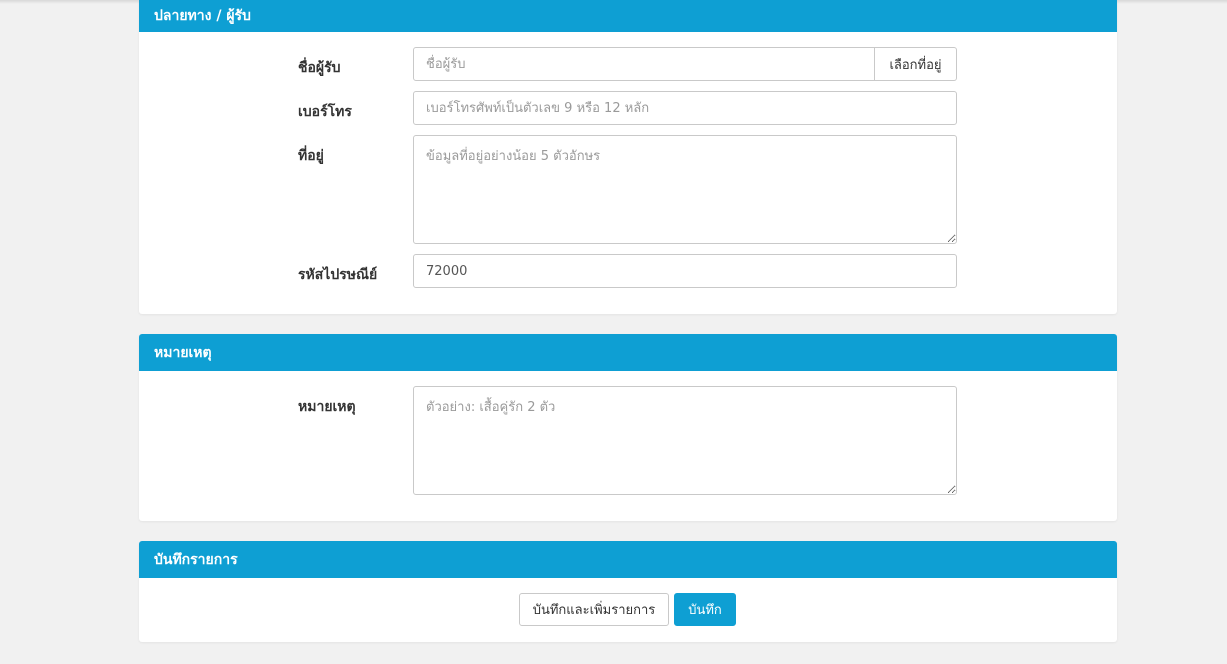  Describe the element at coordinates (644, 64) in the screenshot. I see `recipient-name-input` at that location.